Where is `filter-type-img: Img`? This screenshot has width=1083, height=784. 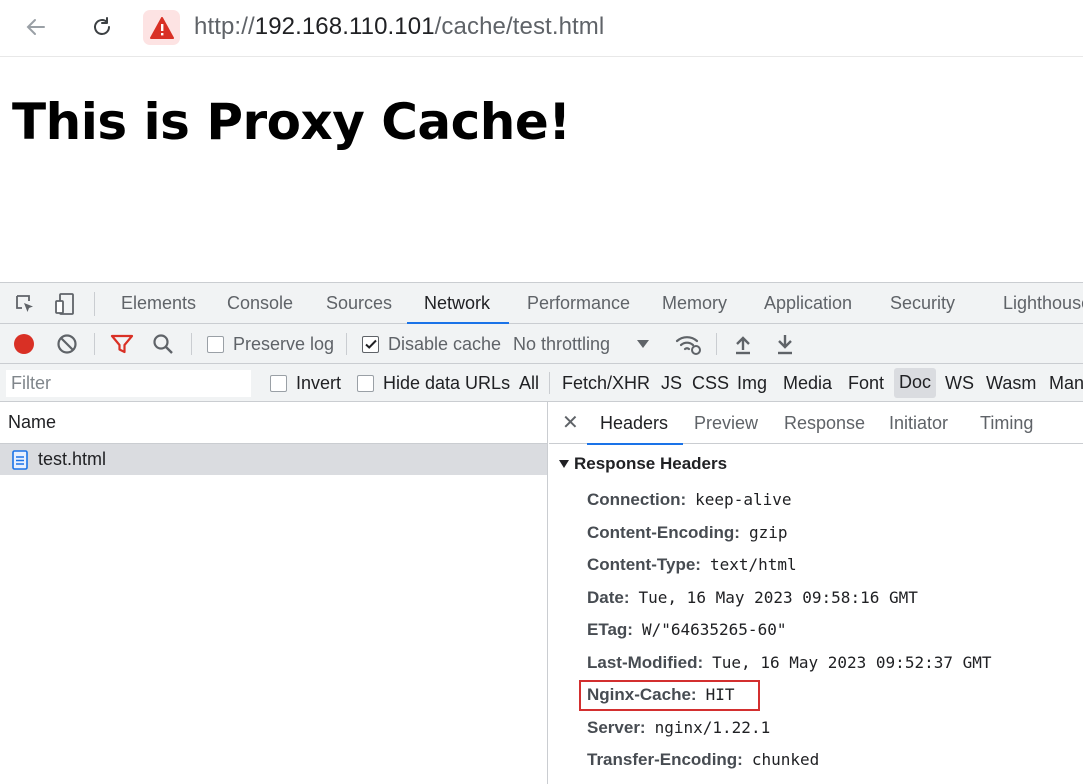 filter-type-img: Img is located at coordinates (752, 383).